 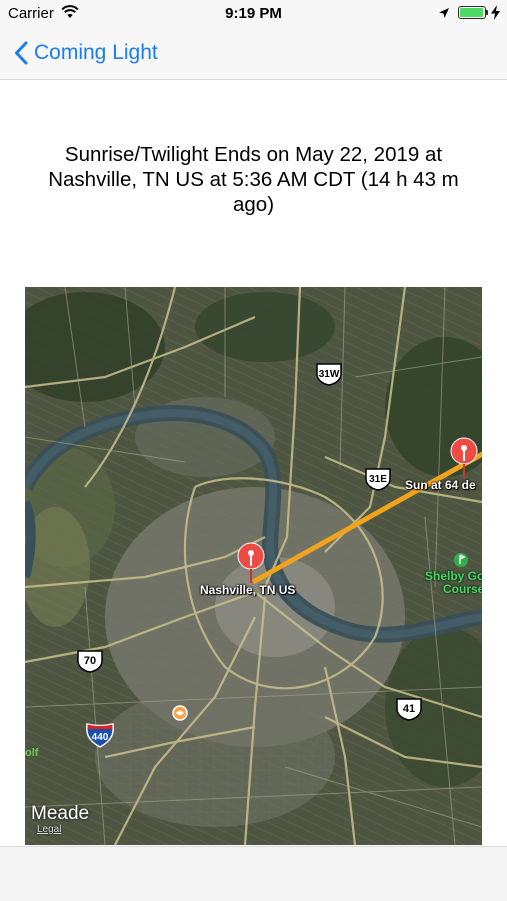 I want to click on shield-label: 31E, so click(x=378, y=479).